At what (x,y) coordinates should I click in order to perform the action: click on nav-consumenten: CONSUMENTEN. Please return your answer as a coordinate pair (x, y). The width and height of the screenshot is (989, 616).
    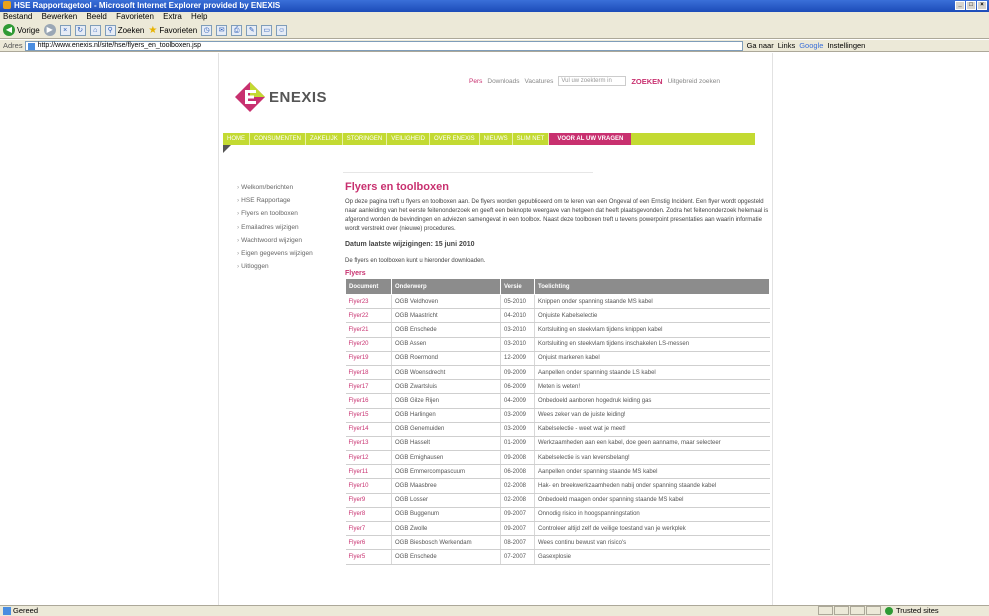
    Looking at the image, I should click on (278, 139).